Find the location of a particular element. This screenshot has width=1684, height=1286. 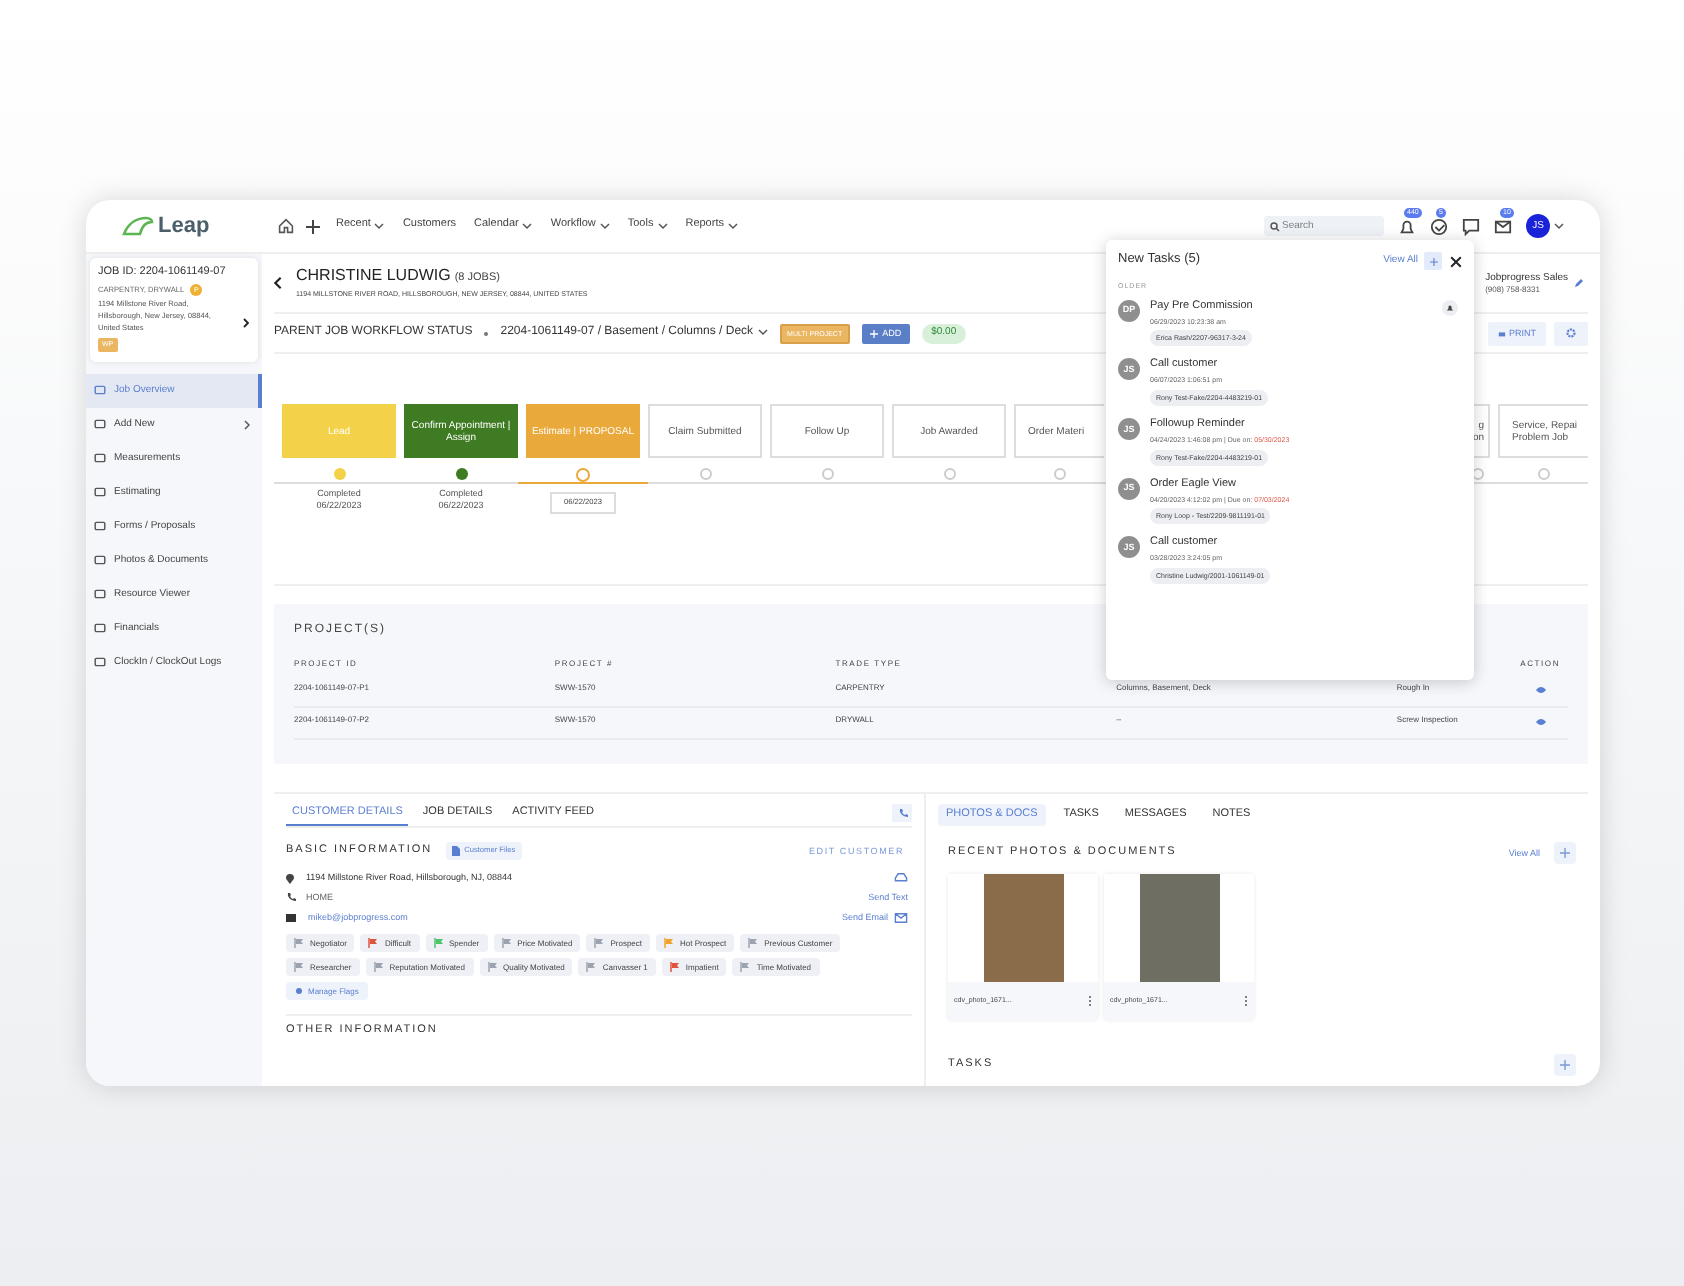

current-stage-line is located at coordinates (583, 483).